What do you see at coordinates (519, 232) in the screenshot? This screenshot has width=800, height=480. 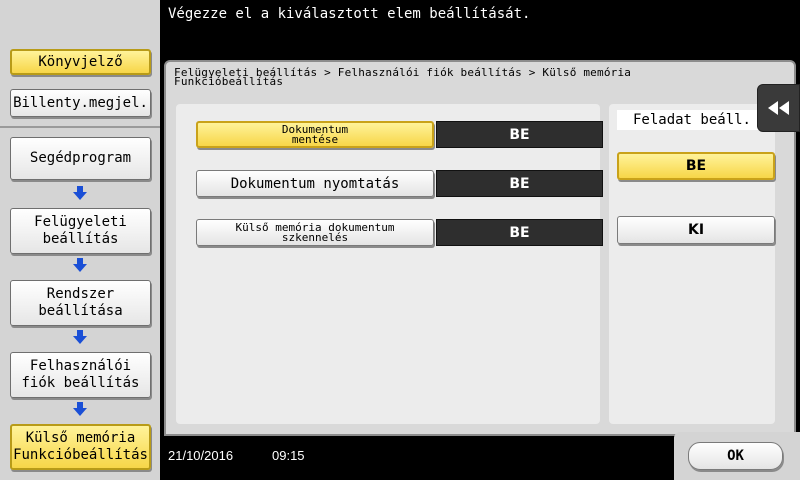 I see `external-memory-scan-value: BE` at bounding box center [519, 232].